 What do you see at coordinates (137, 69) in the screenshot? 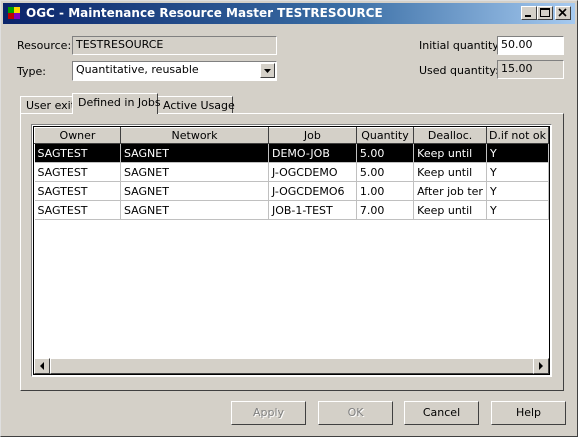
I see `type-select-value: Quantitative, reusable` at bounding box center [137, 69].